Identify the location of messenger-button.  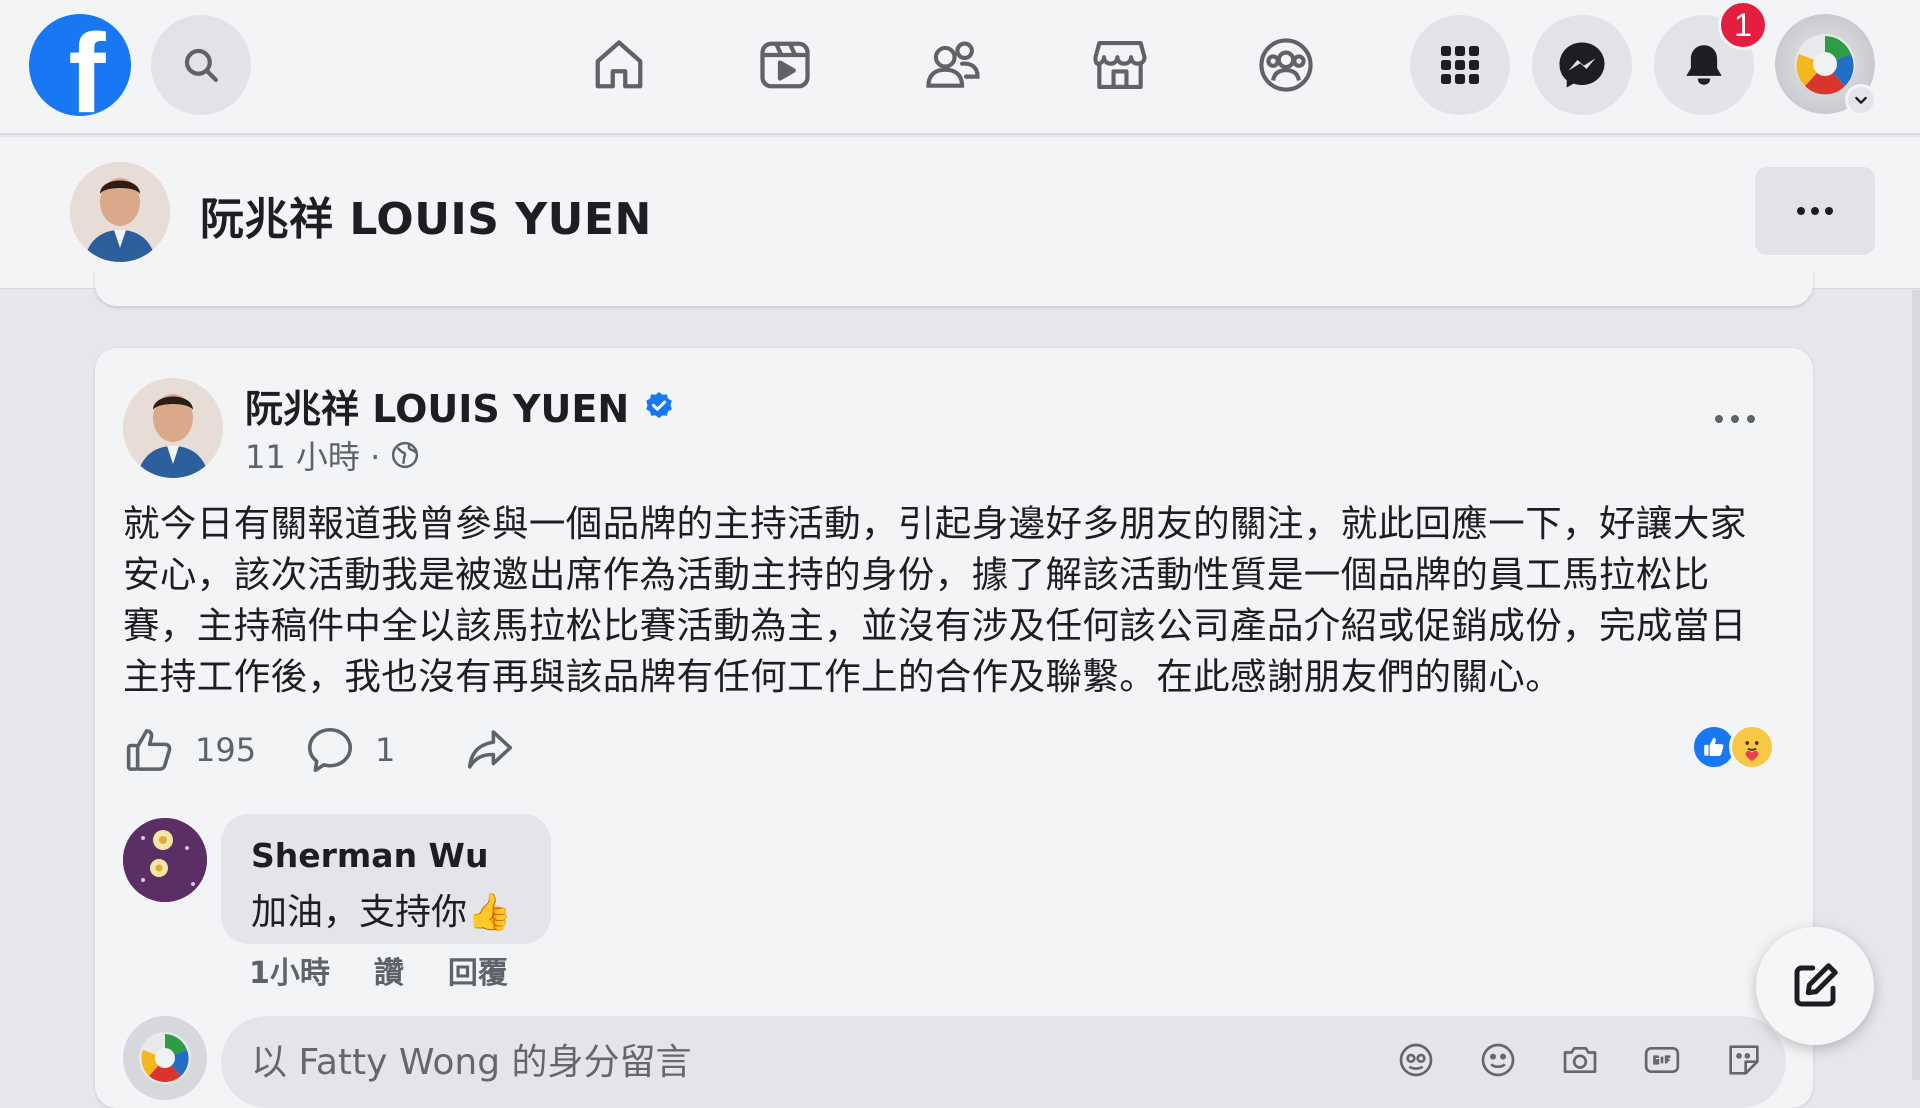
(1582, 65).